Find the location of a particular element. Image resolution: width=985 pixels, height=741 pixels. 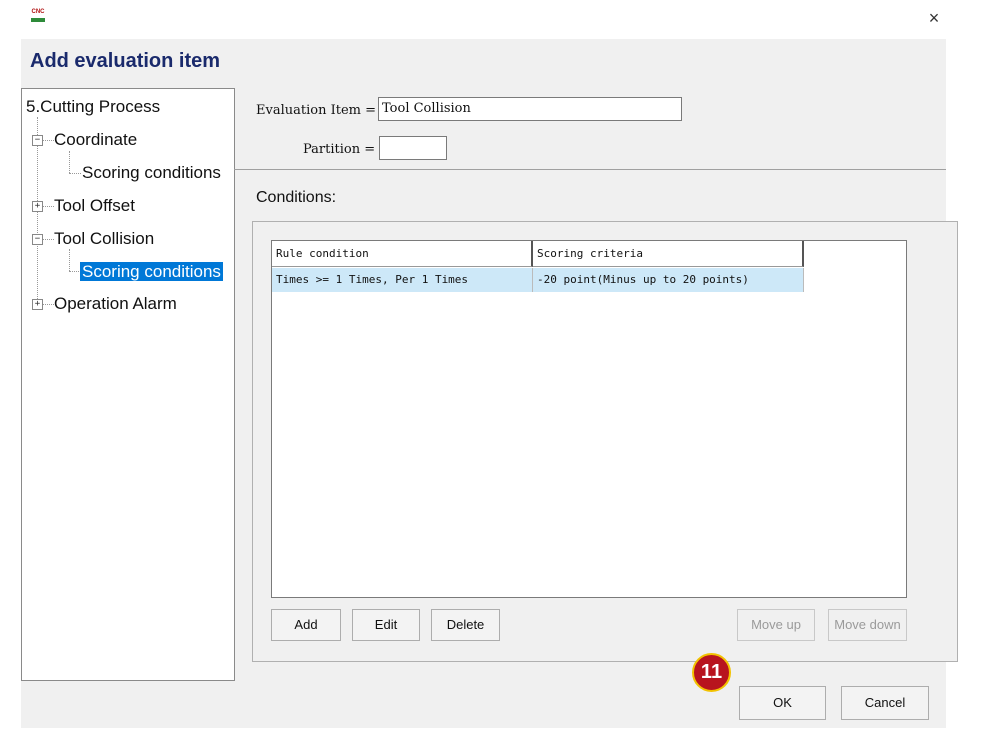

column-header-rule-condition: Rule condition is located at coordinates (402, 254).